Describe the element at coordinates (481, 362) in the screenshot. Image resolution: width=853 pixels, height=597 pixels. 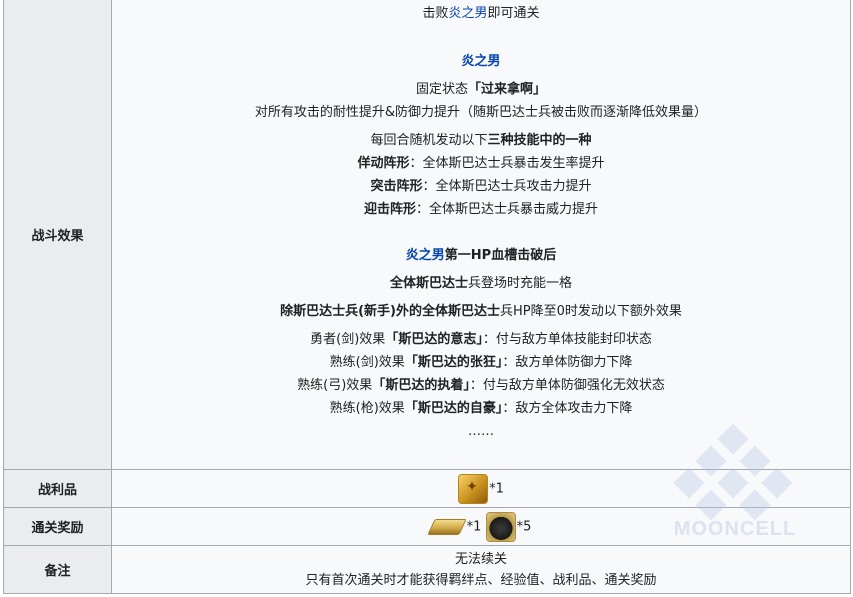
I see `extra-effect-line: 熟练(剑)效果「斯巴达的张狂」：敌方单体防御力下降` at that location.